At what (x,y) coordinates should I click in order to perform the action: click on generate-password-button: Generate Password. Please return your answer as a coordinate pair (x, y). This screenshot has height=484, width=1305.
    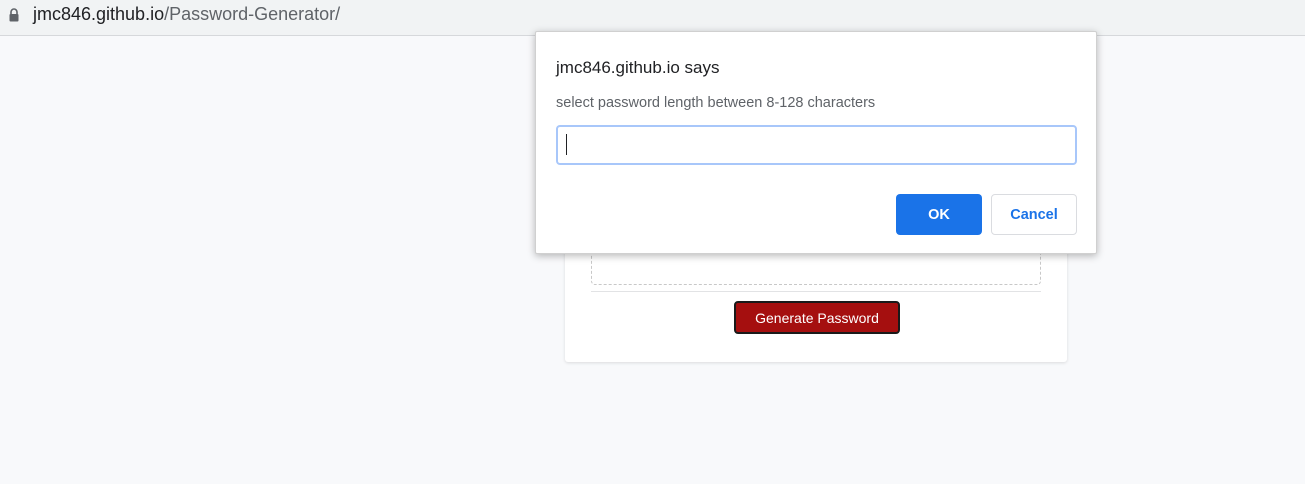
    Looking at the image, I should click on (817, 317).